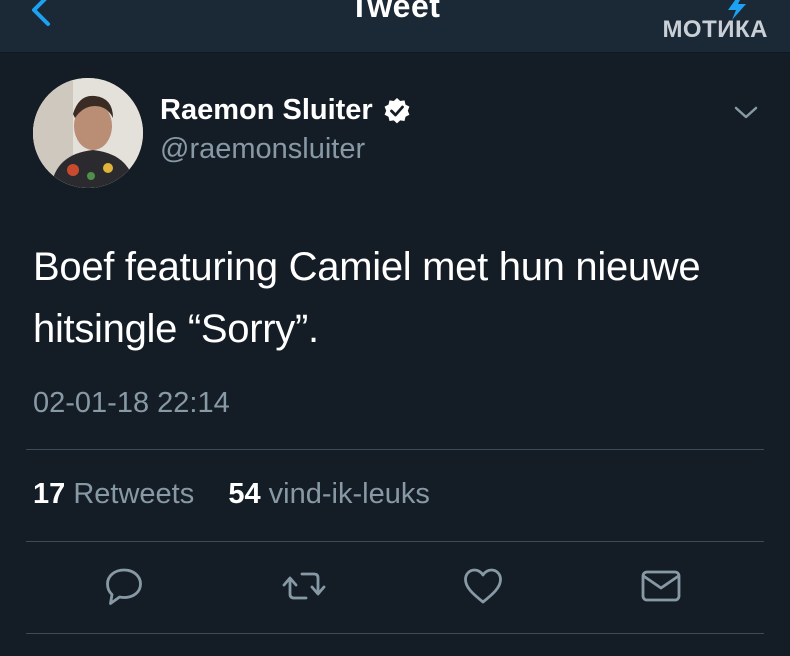  Describe the element at coordinates (131, 403) in the screenshot. I see `tweet-timestamp: 02-01-18 22:14` at that location.